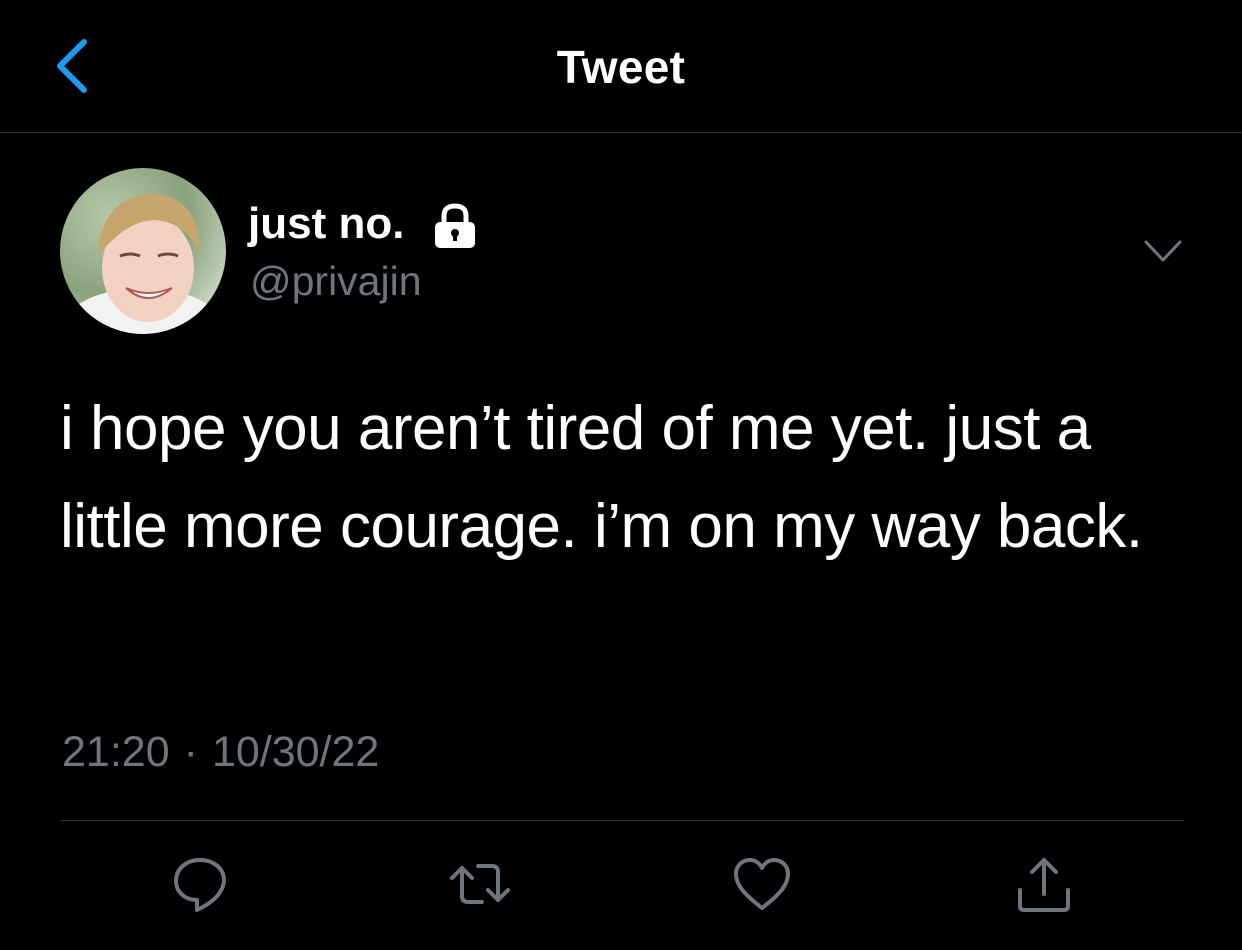 The width and height of the screenshot is (1242, 950). Describe the element at coordinates (455, 225) in the screenshot. I see `lock-icon` at that location.